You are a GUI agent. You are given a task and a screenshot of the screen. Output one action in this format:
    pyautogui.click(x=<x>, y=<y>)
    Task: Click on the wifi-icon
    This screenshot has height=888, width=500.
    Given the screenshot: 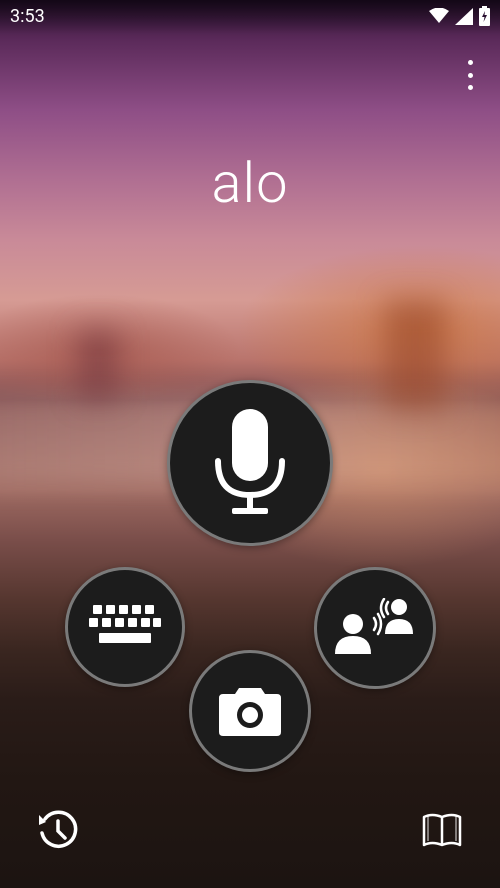 What is the action you would take?
    pyautogui.click(x=439, y=15)
    